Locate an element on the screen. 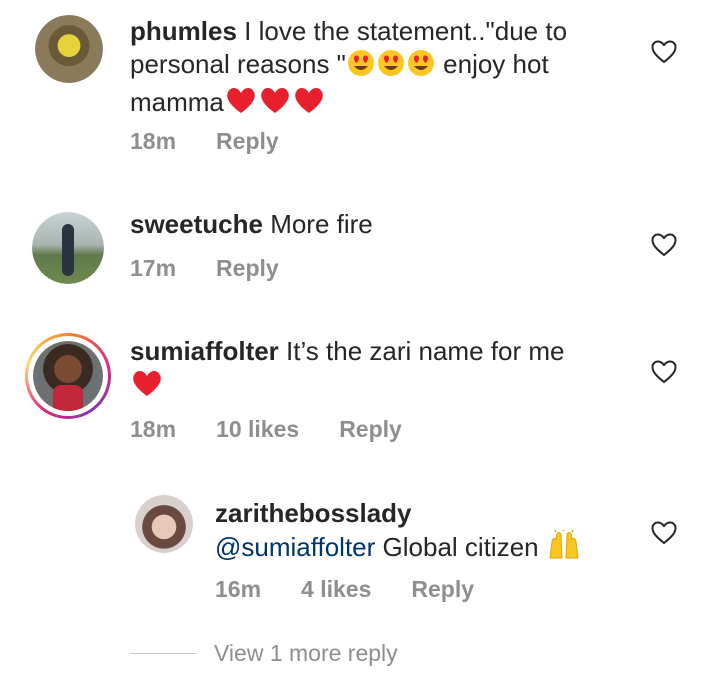 Image resolution: width=720 pixels, height=692 pixels. comment-sweetuche: sweetuche More fire 17m Reply is located at coordinates (360, 250).